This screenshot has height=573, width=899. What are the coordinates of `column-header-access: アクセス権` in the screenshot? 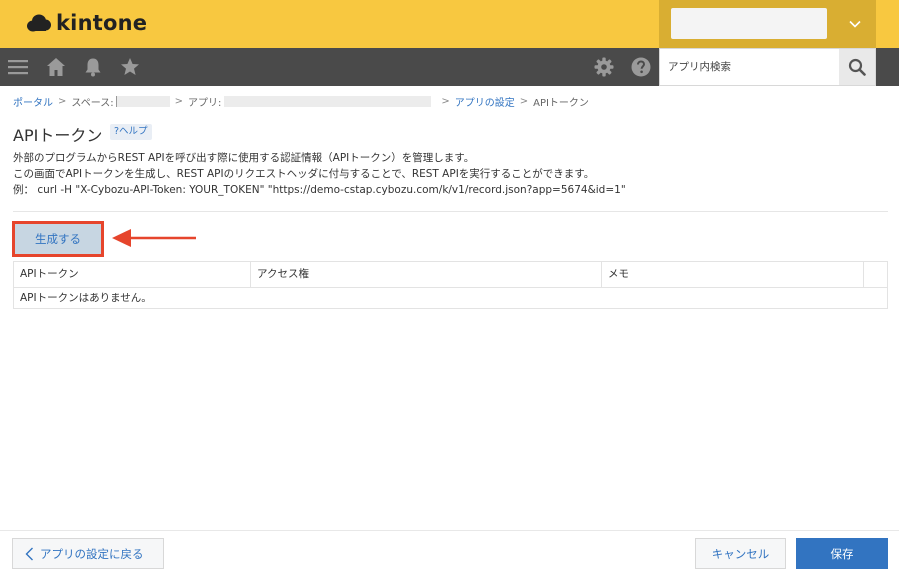 It's located at (426, 274).